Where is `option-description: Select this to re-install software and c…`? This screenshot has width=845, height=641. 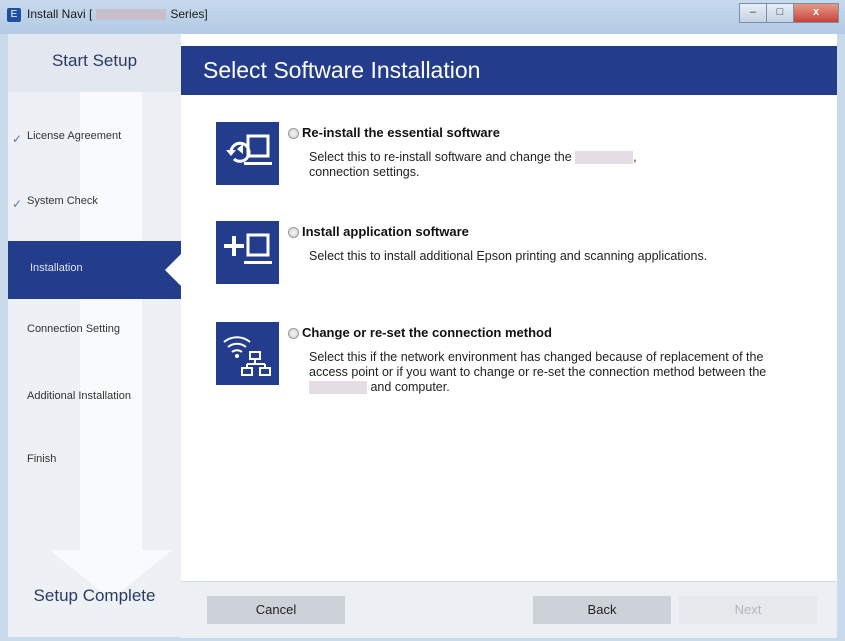 option-description: Select this to re-install software and c… is located at coordinates (549, 165).